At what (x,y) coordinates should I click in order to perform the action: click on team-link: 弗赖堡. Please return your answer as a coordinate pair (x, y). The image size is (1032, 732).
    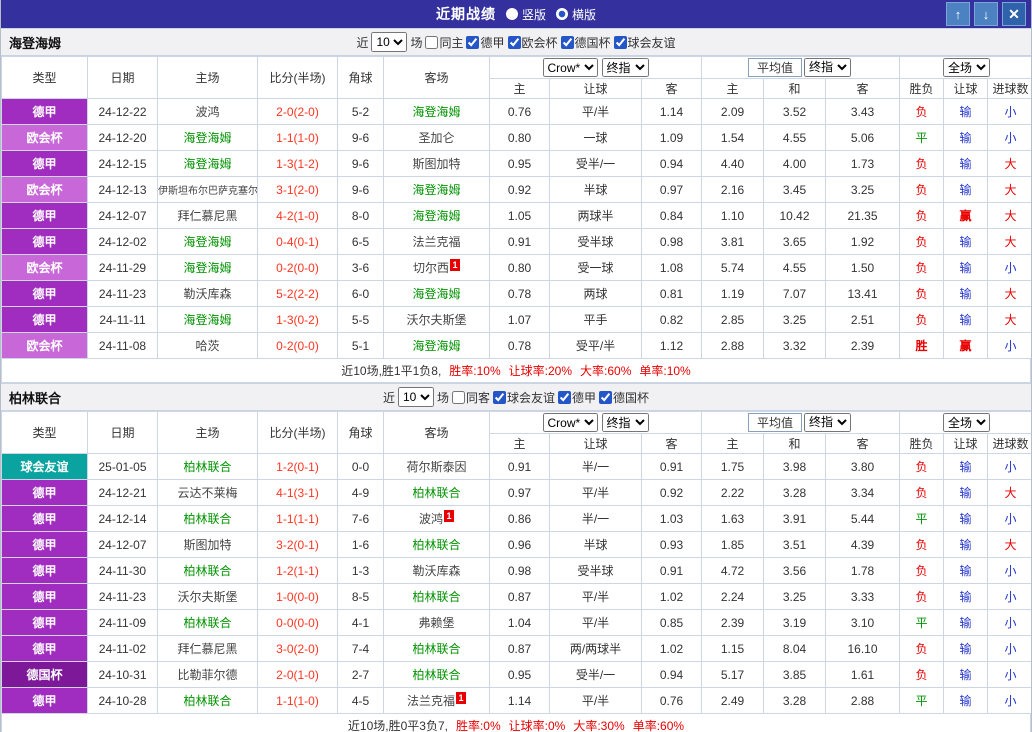
    Looking at the image, I should click on (436, 623).